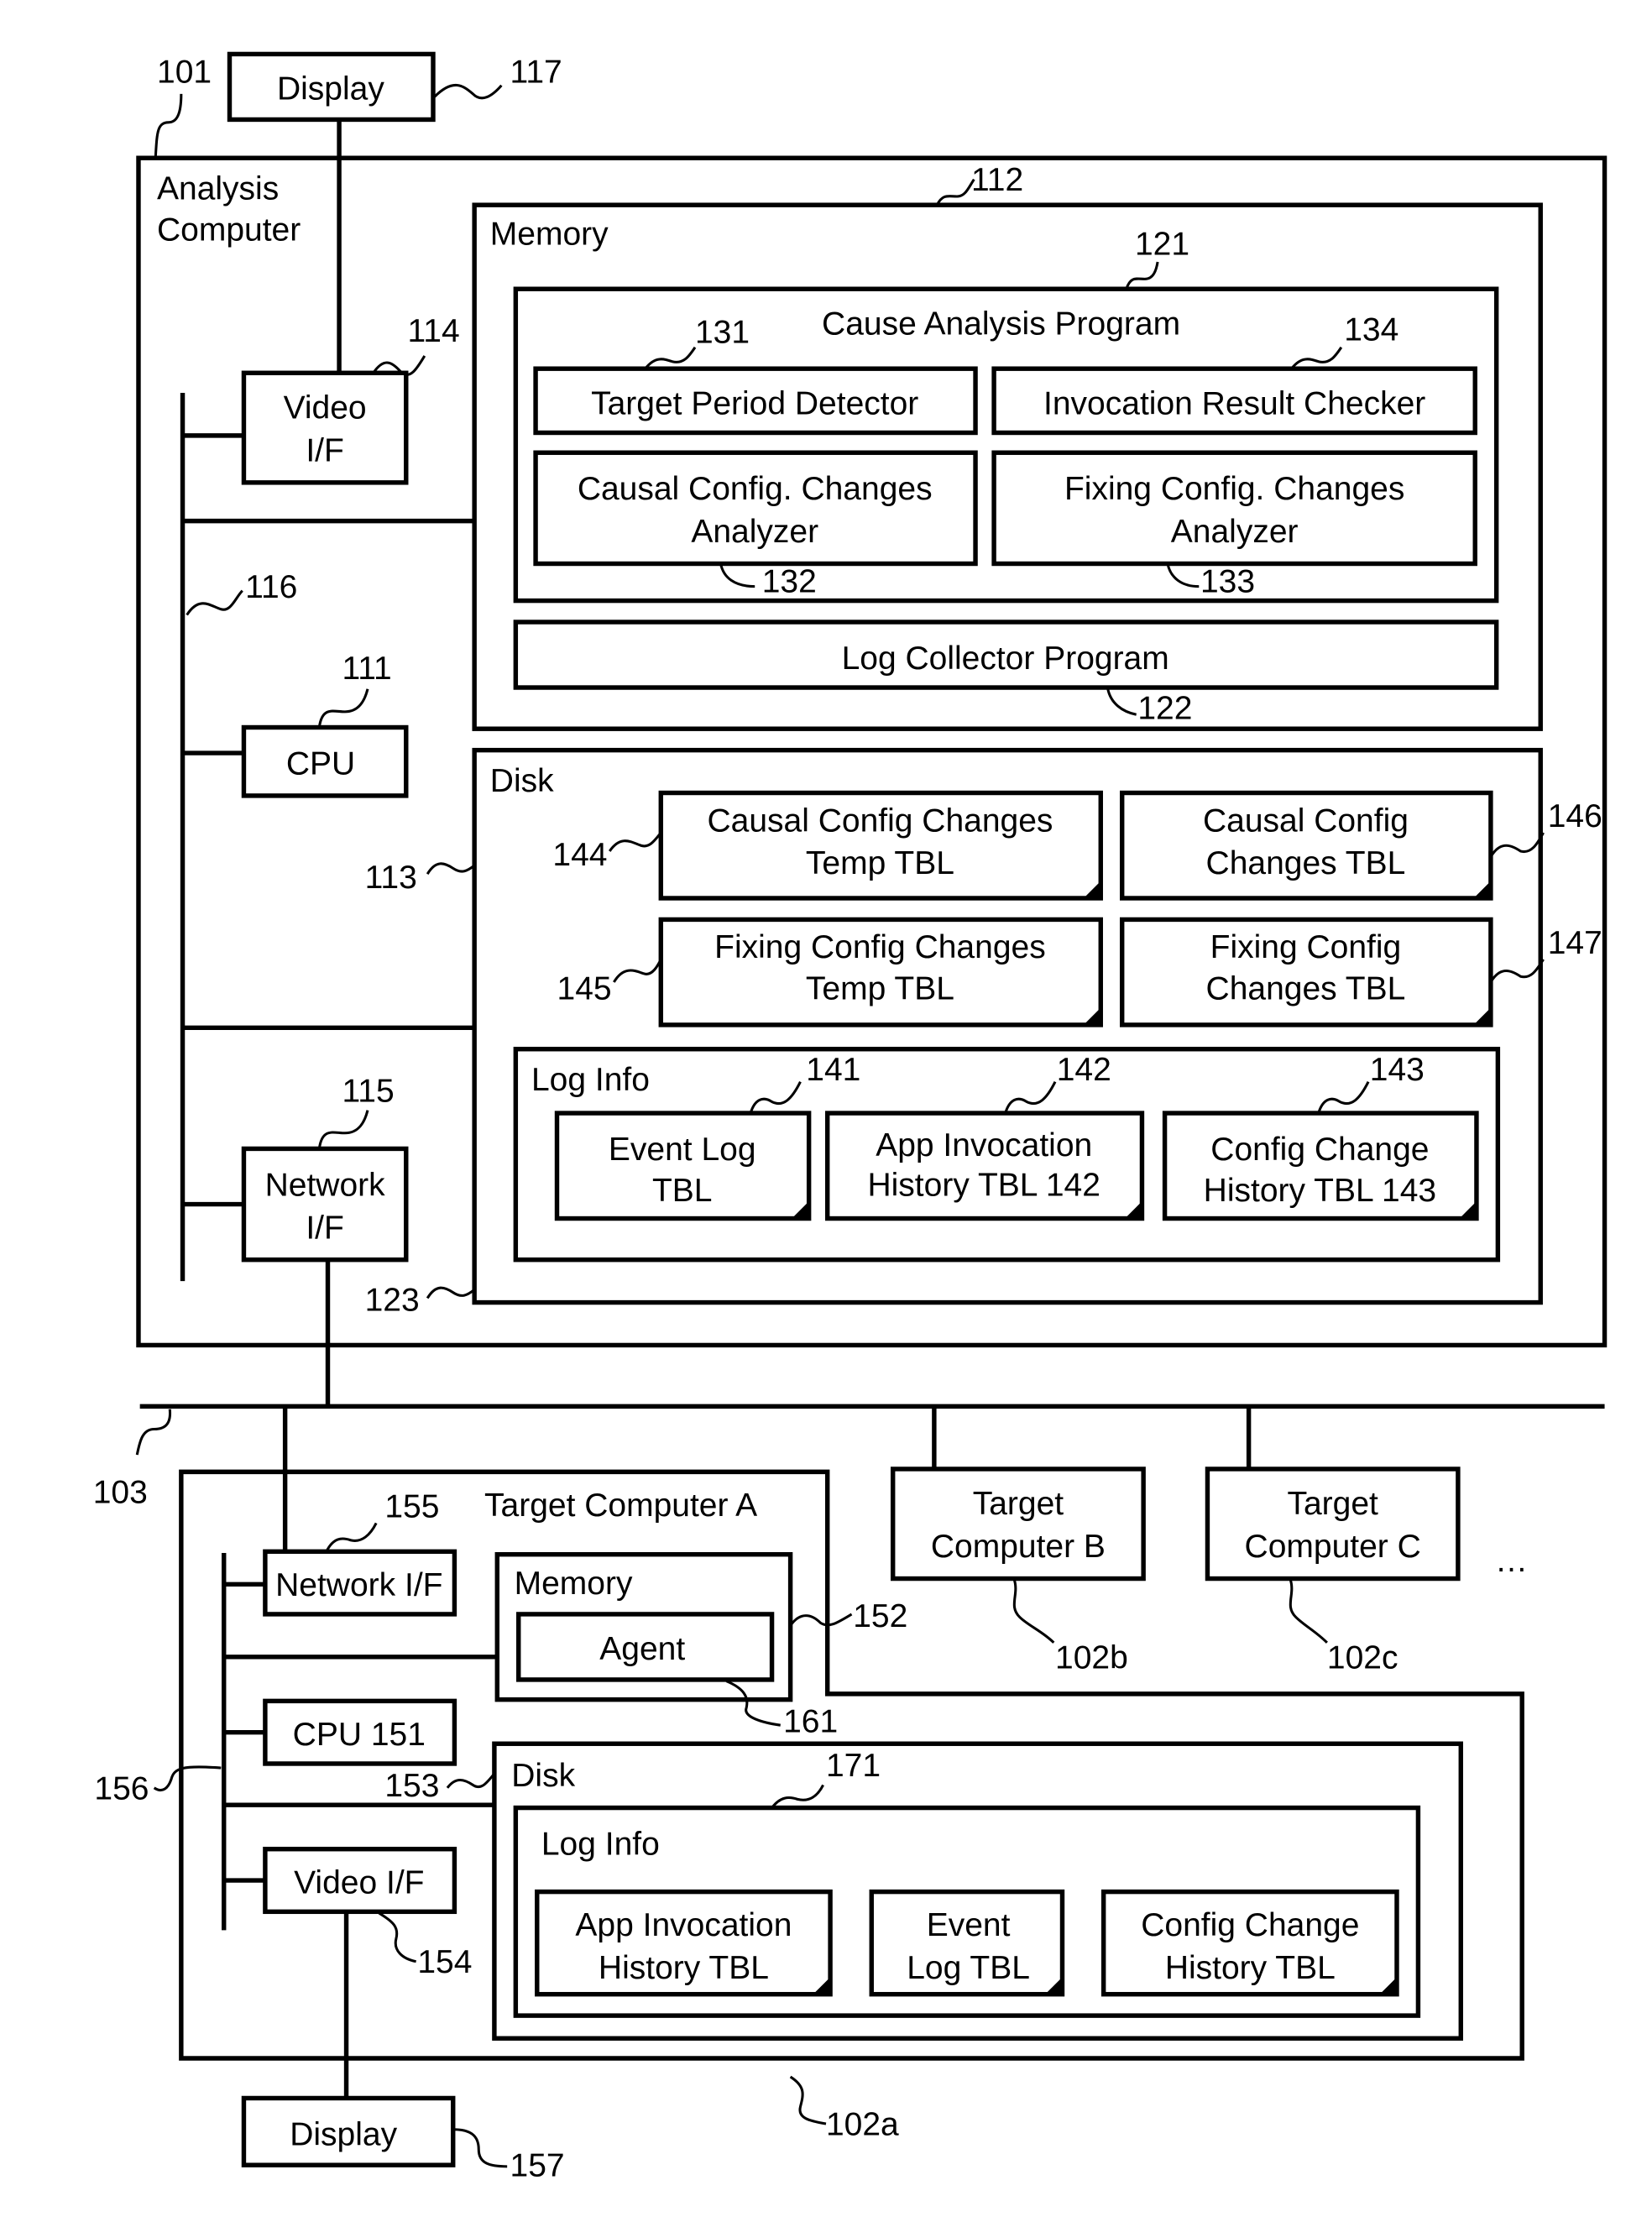  I want to click on video-if-114: Video I/F, so click(325, 428).